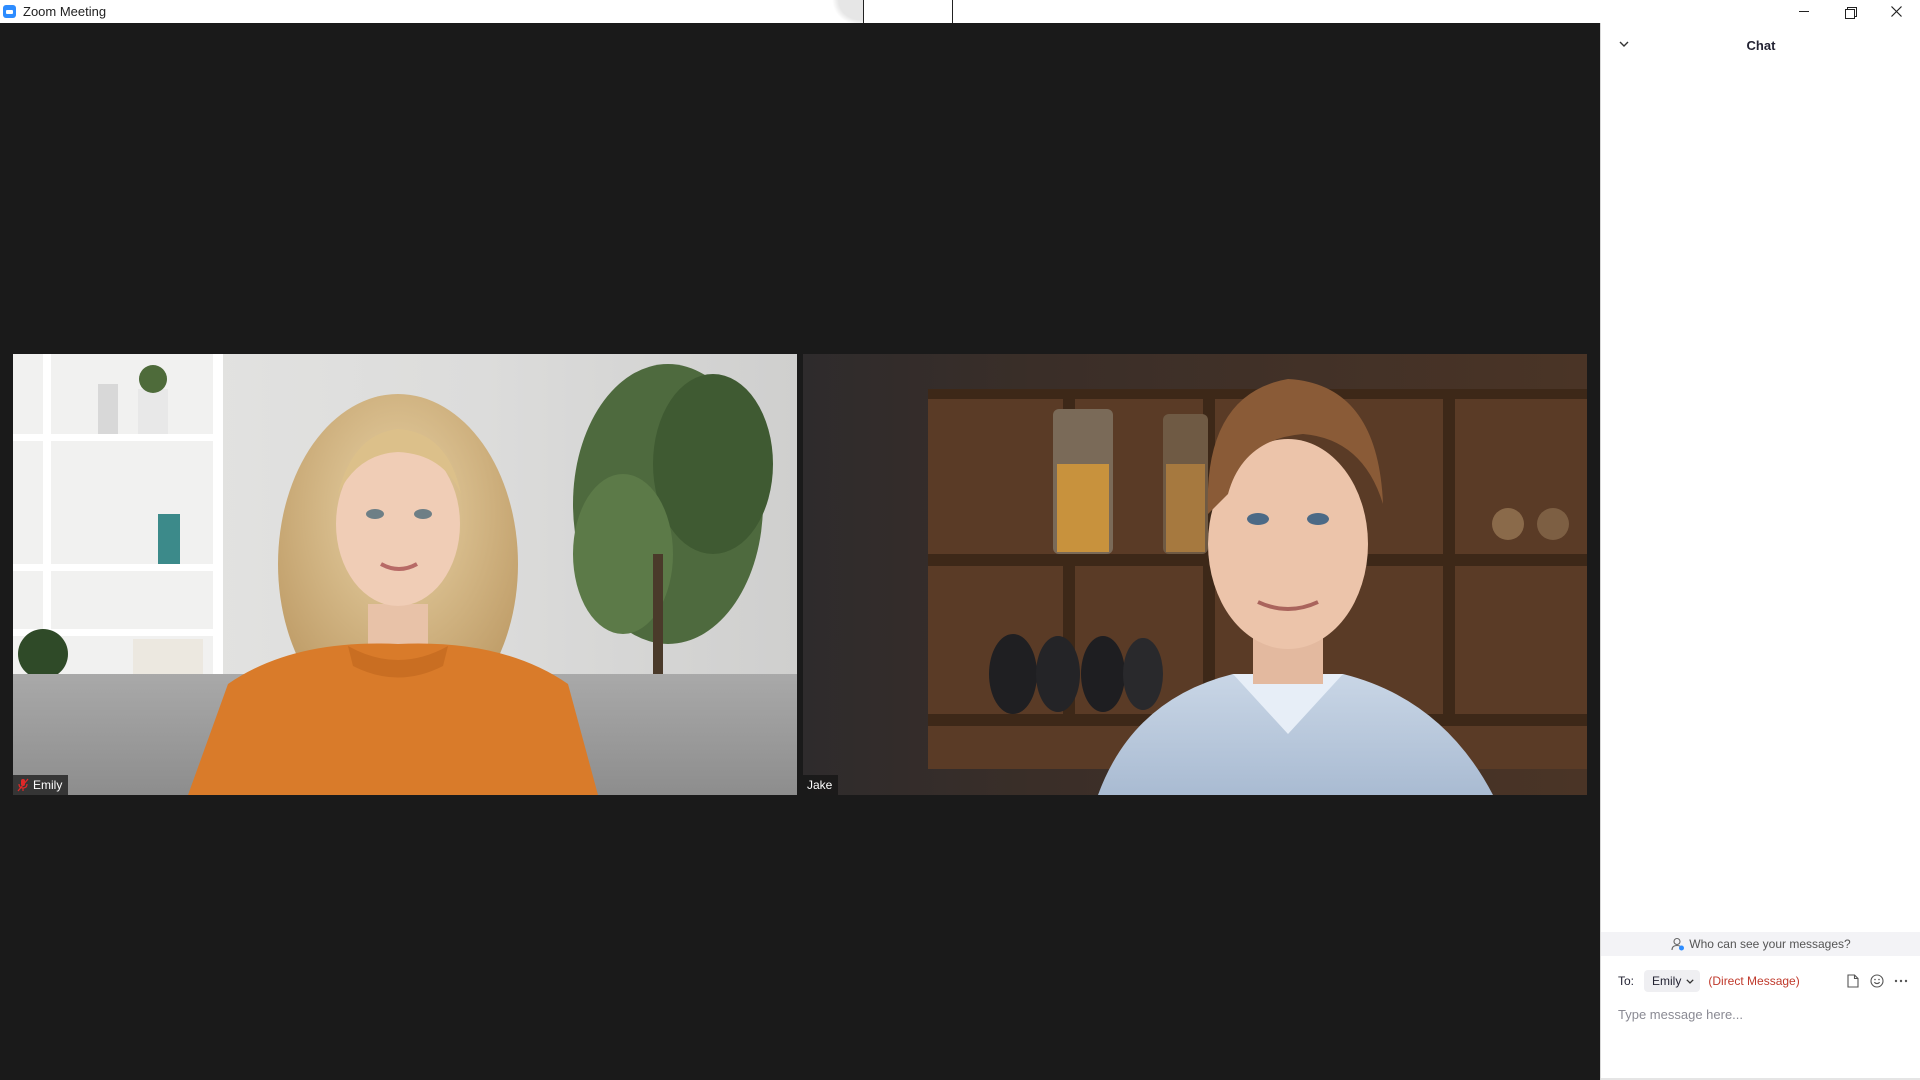 The image size is (1920, 1080). Describe the element at coordinates (1770, 944) in the screenshot. I see `who-can-see-link: Who can see your messages?` at that location.